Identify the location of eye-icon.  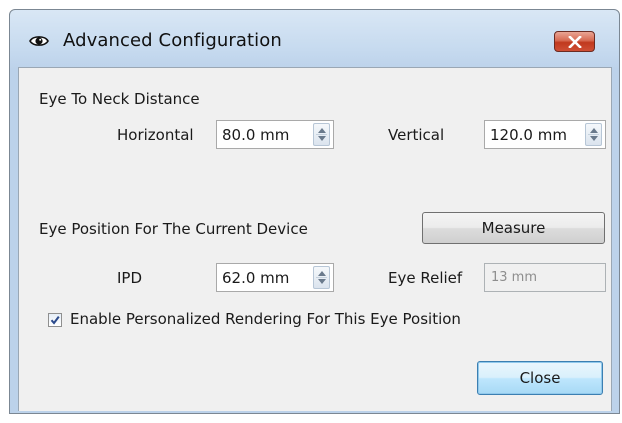
(39, 40).